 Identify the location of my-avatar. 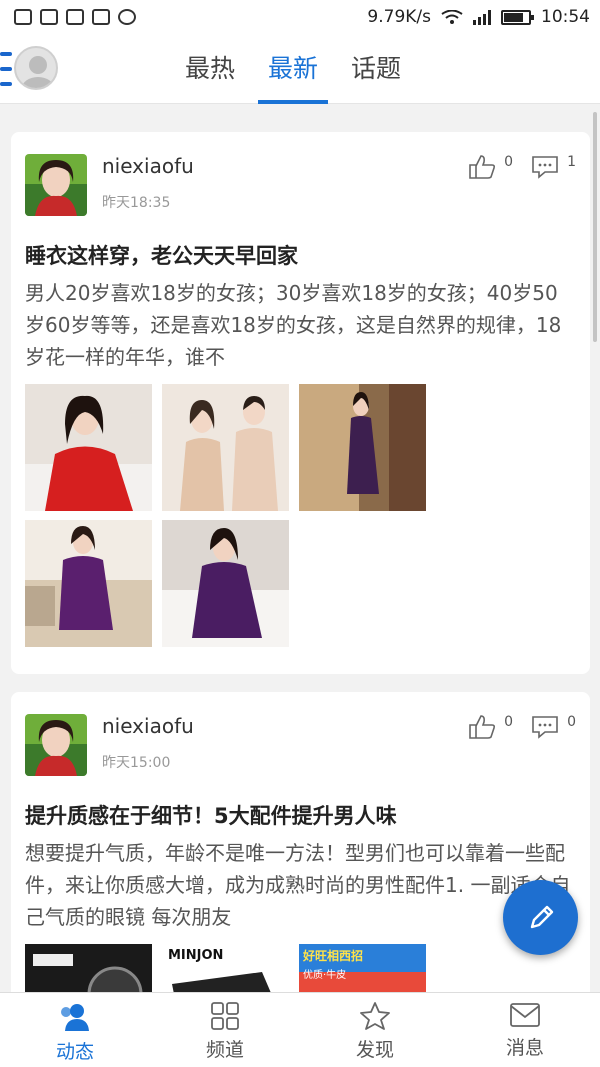
(36, 68).